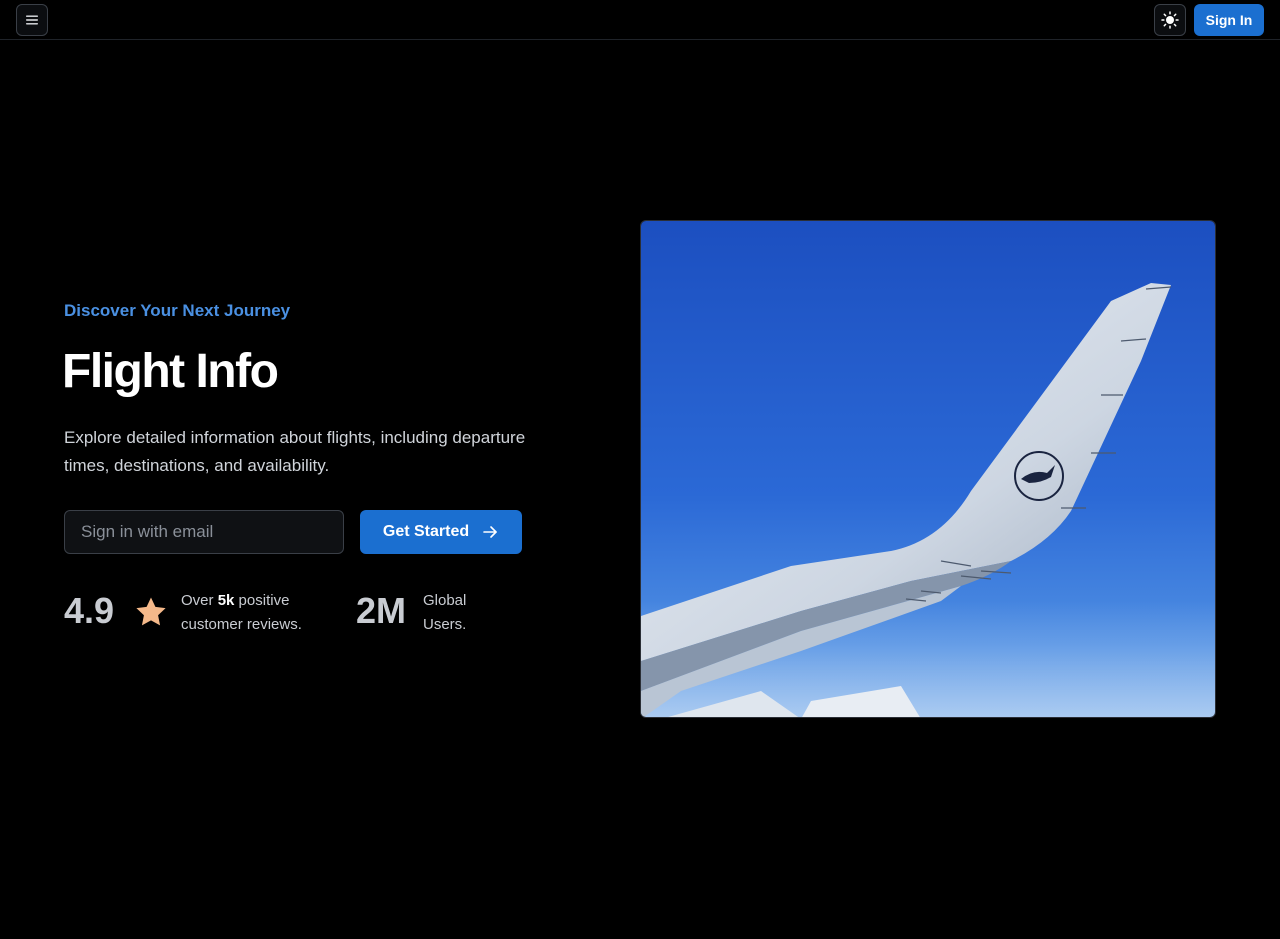 The width and height of the screenshot is (1280, 939). I want to click on get-started-label: Get Started, so click(426, 531).